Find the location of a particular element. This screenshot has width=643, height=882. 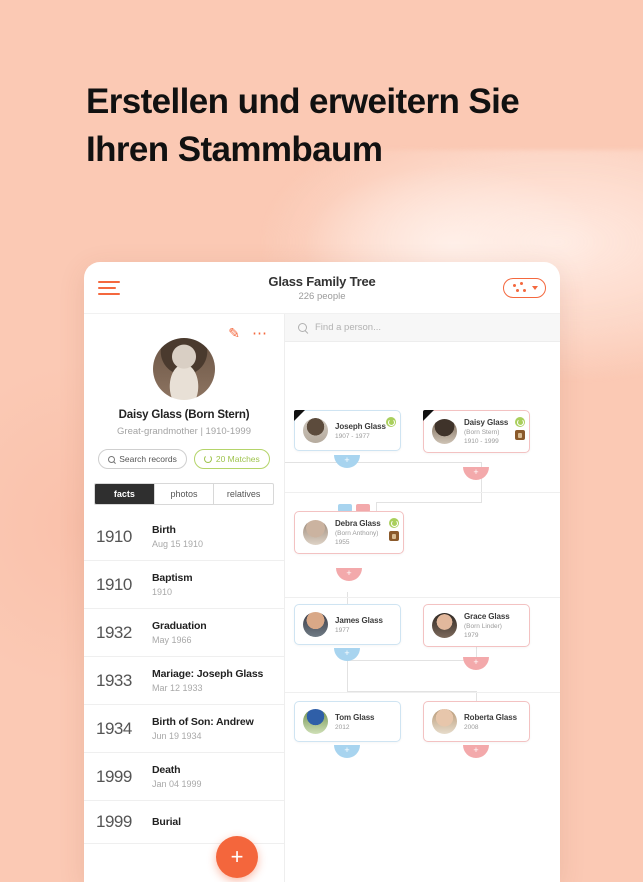

tree-card-grace: Grace Glass (Born Linder) 1979 is located at coordinates (476, 625).